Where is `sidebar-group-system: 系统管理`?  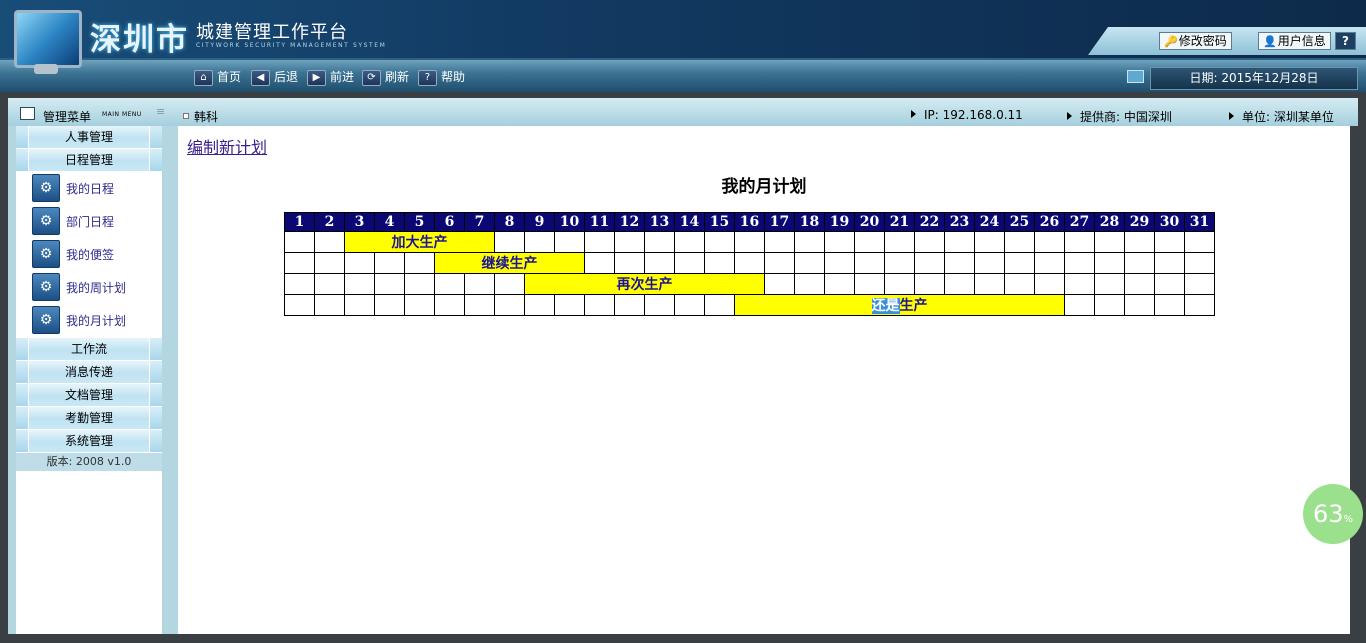 sidebar-group-system: 系统管理 is located at coordinates (89, 441).